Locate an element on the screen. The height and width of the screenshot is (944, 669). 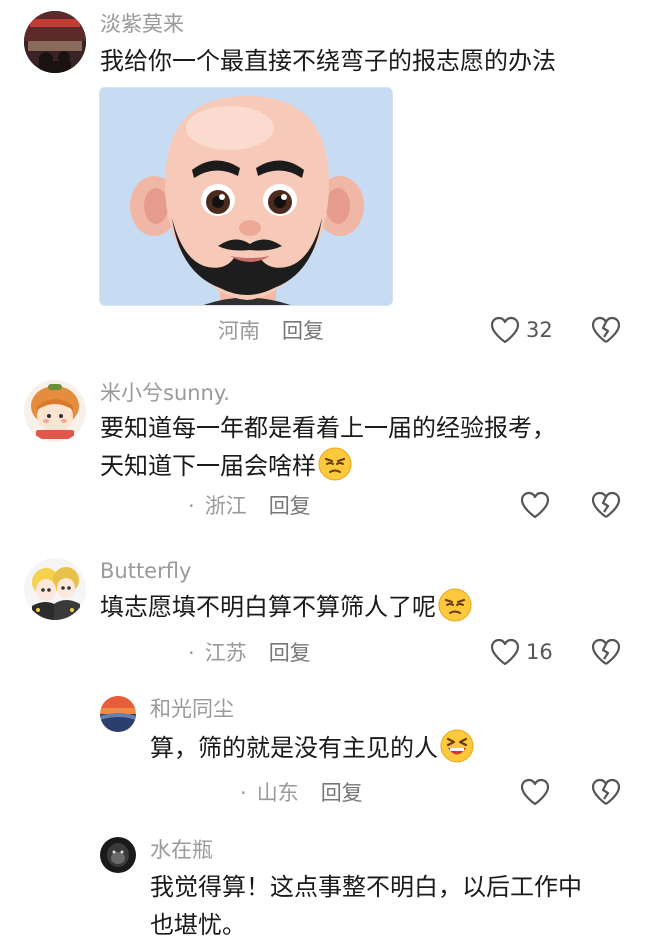
like-count: 16 is located at coordinates (539, 652).